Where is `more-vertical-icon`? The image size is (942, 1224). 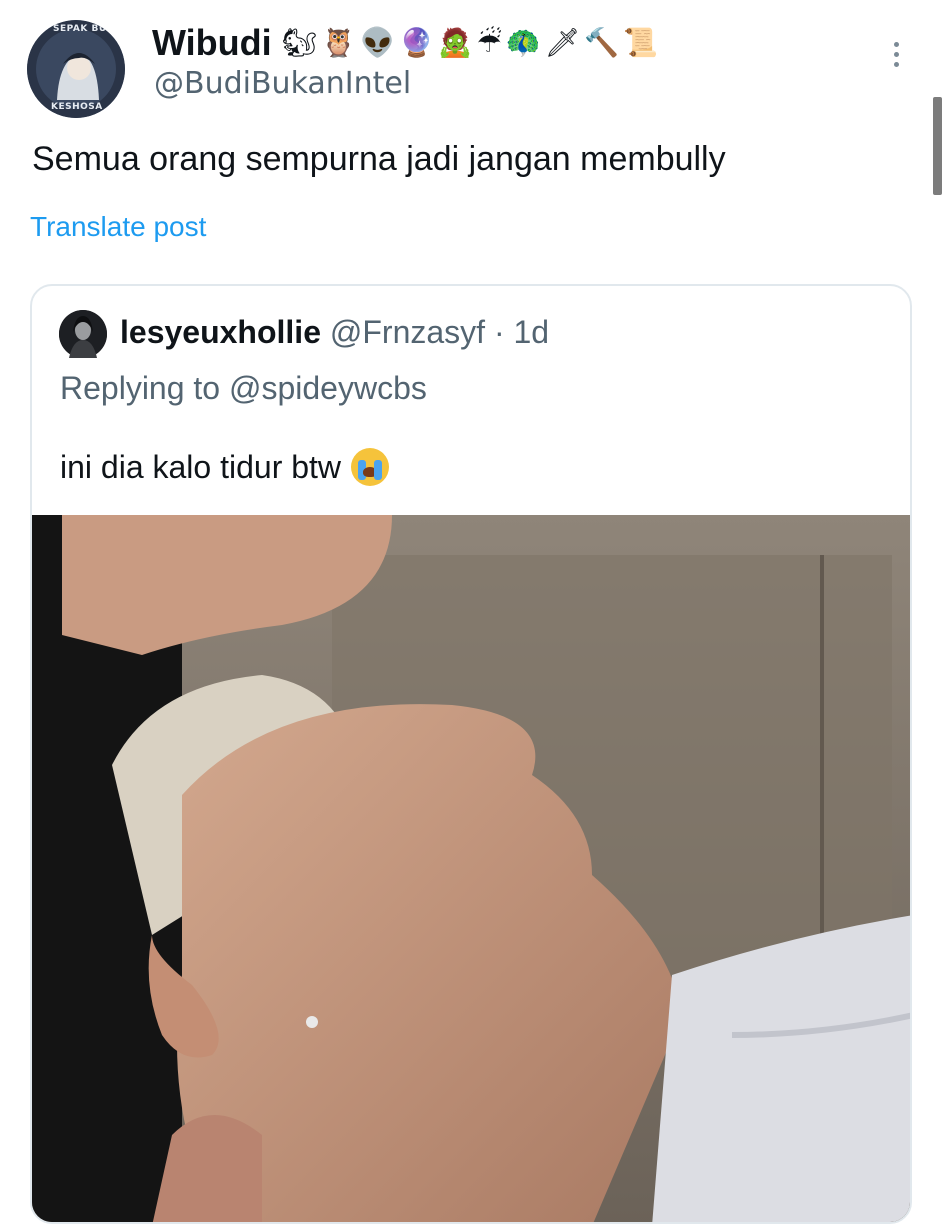 more-vertical-icon is located at coordinates (896, 44).